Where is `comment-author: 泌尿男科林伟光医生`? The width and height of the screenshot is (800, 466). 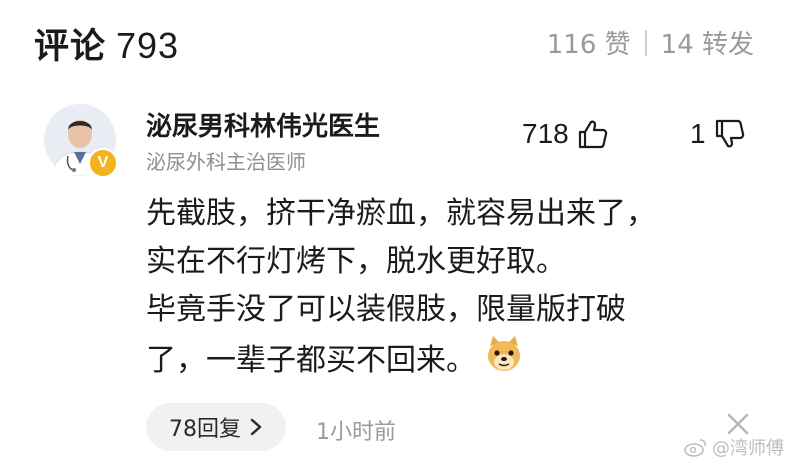 comment-author: 泌尿男科林伟光医生 is located at coordinates (263, 124).